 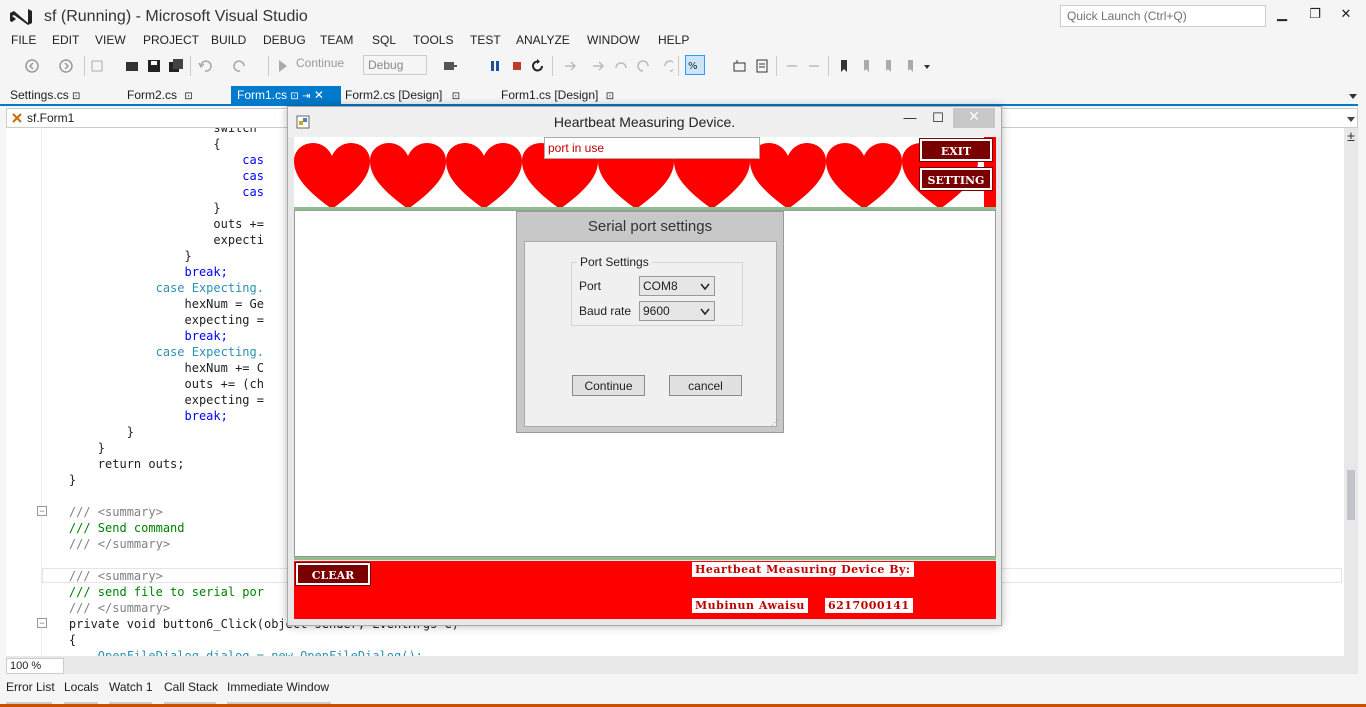 I want to click on menu-help: HELP, so click(x=673, y=40).